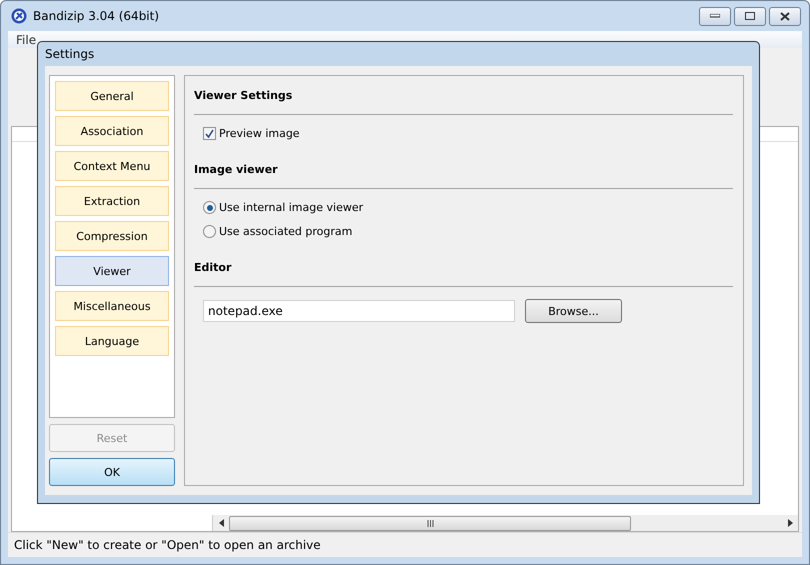 The height and width of the screenshot is (565, 810). Describe the element at coordinates (26, 39) in the screenshot. I see `menu-item: File` at that location.